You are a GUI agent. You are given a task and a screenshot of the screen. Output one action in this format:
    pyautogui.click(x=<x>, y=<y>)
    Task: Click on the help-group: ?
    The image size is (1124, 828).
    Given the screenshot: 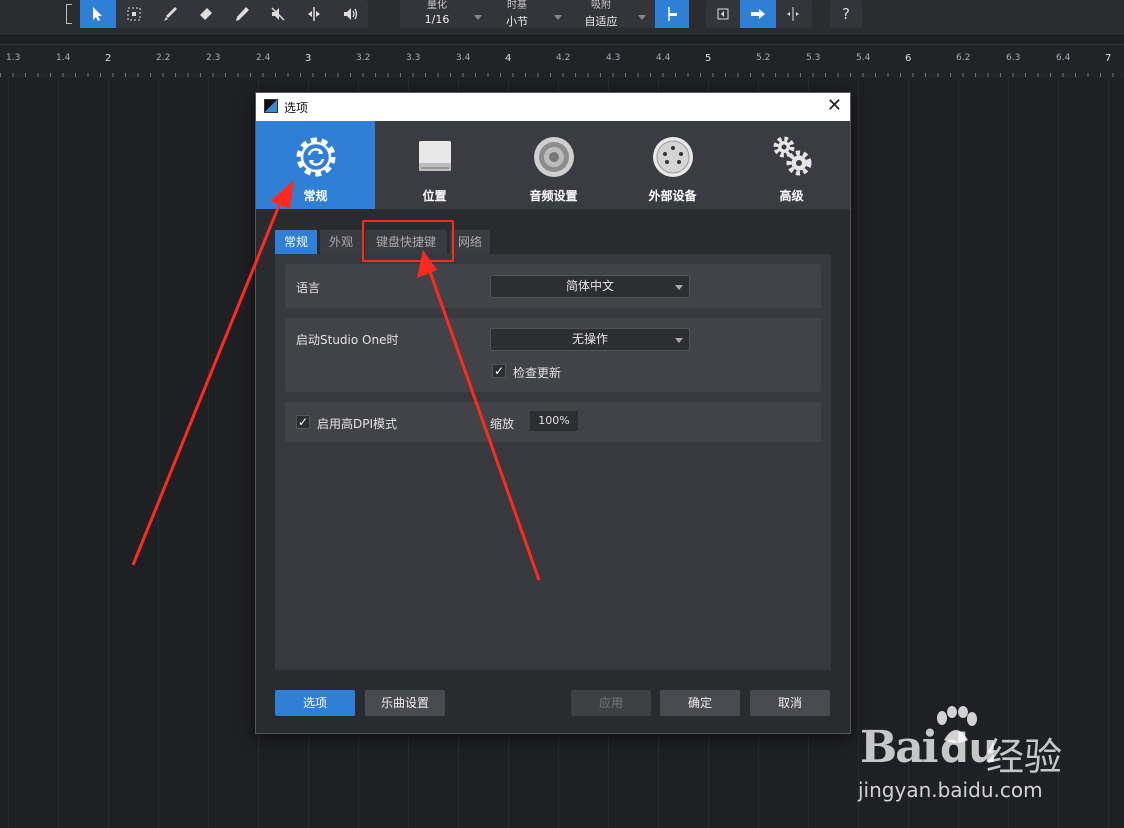 What is the action you would take?
    pyautogui.click(x=846, y=14)
    